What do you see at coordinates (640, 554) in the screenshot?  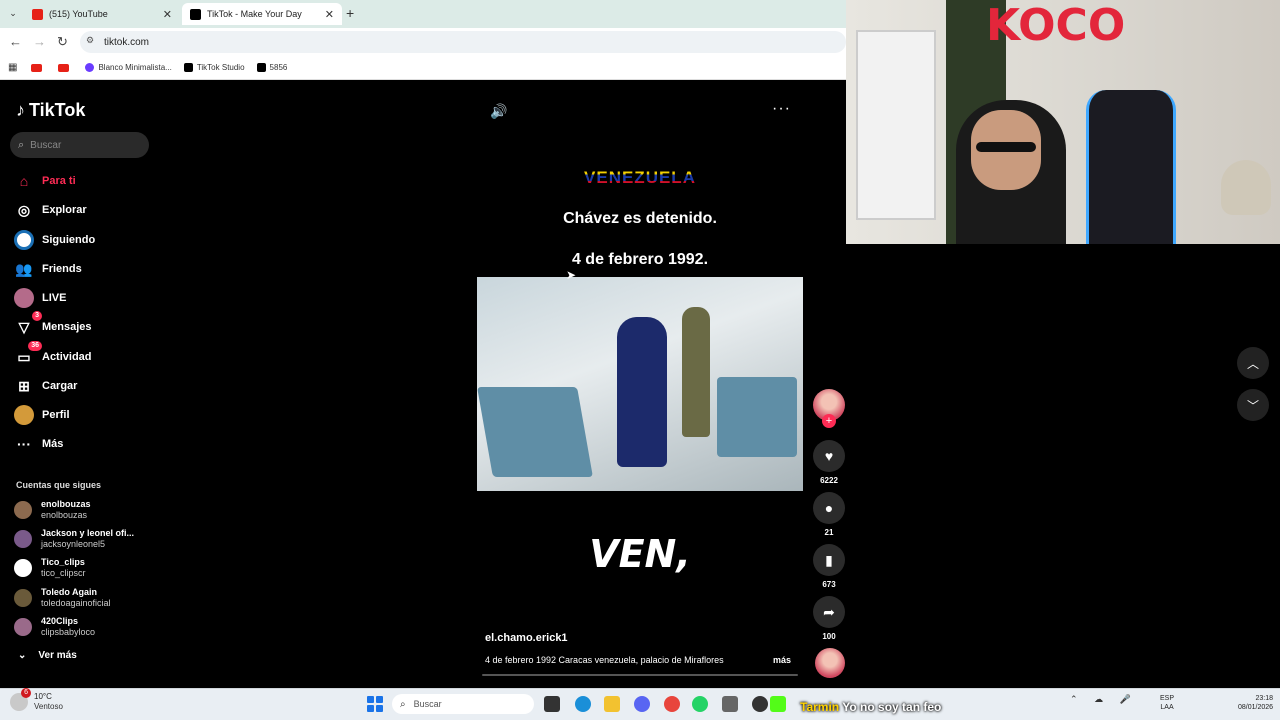 I see `video-subtitle: VEN,` at bounding box center [640, 554].